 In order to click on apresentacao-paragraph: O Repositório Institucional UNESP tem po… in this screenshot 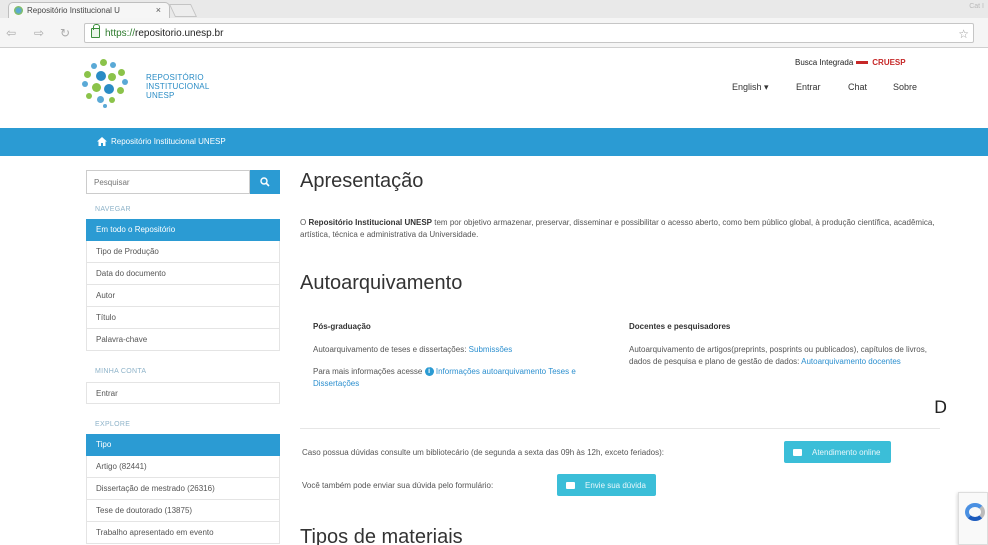, I will do `click(617, 228)`.